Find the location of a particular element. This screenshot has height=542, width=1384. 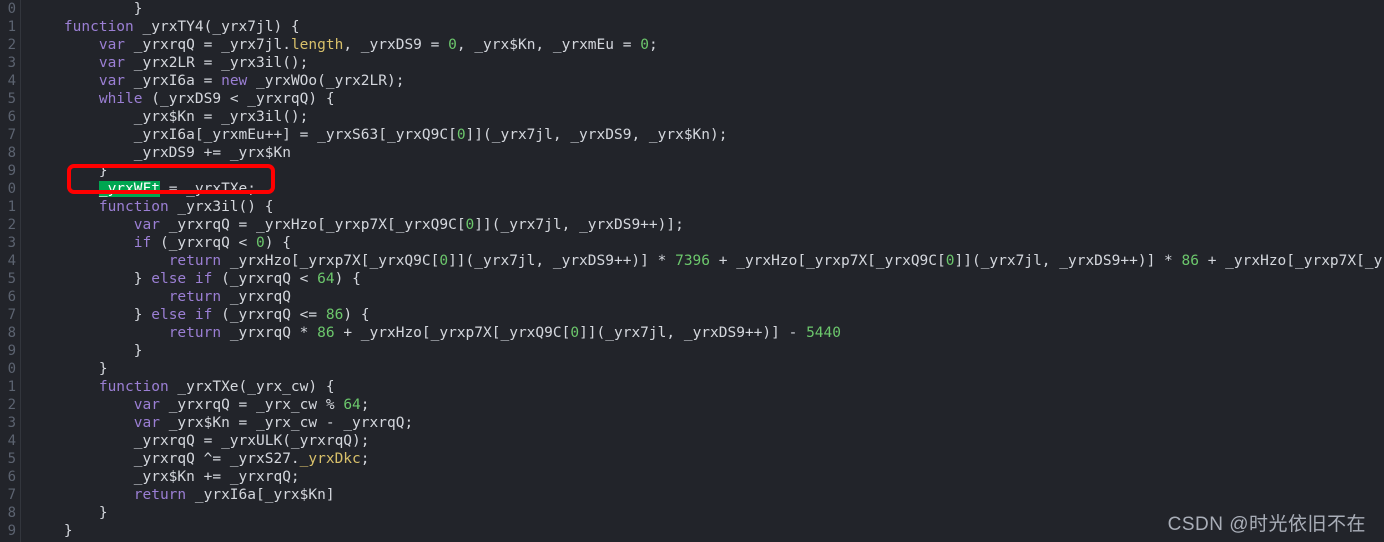

csdn-watermark: CSDN @时光依旧不在 is located at coordinates (1266, 524).